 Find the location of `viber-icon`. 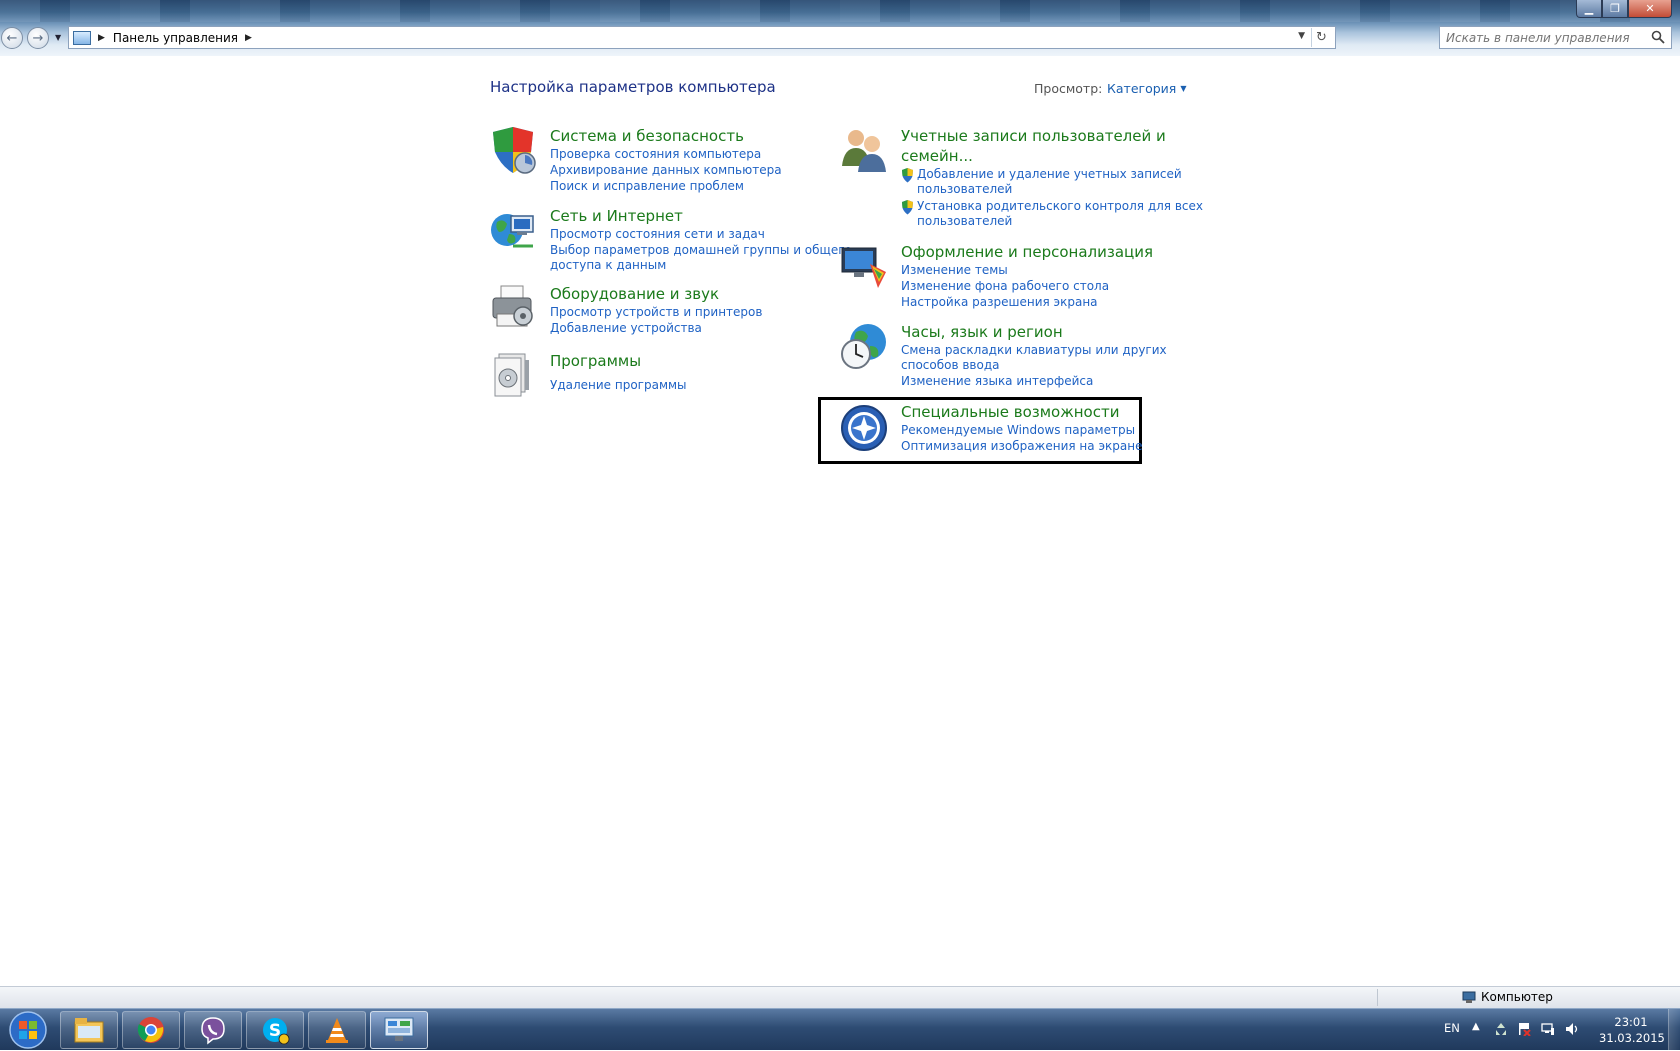

viber-icon is located at coordinates (213, 1031).